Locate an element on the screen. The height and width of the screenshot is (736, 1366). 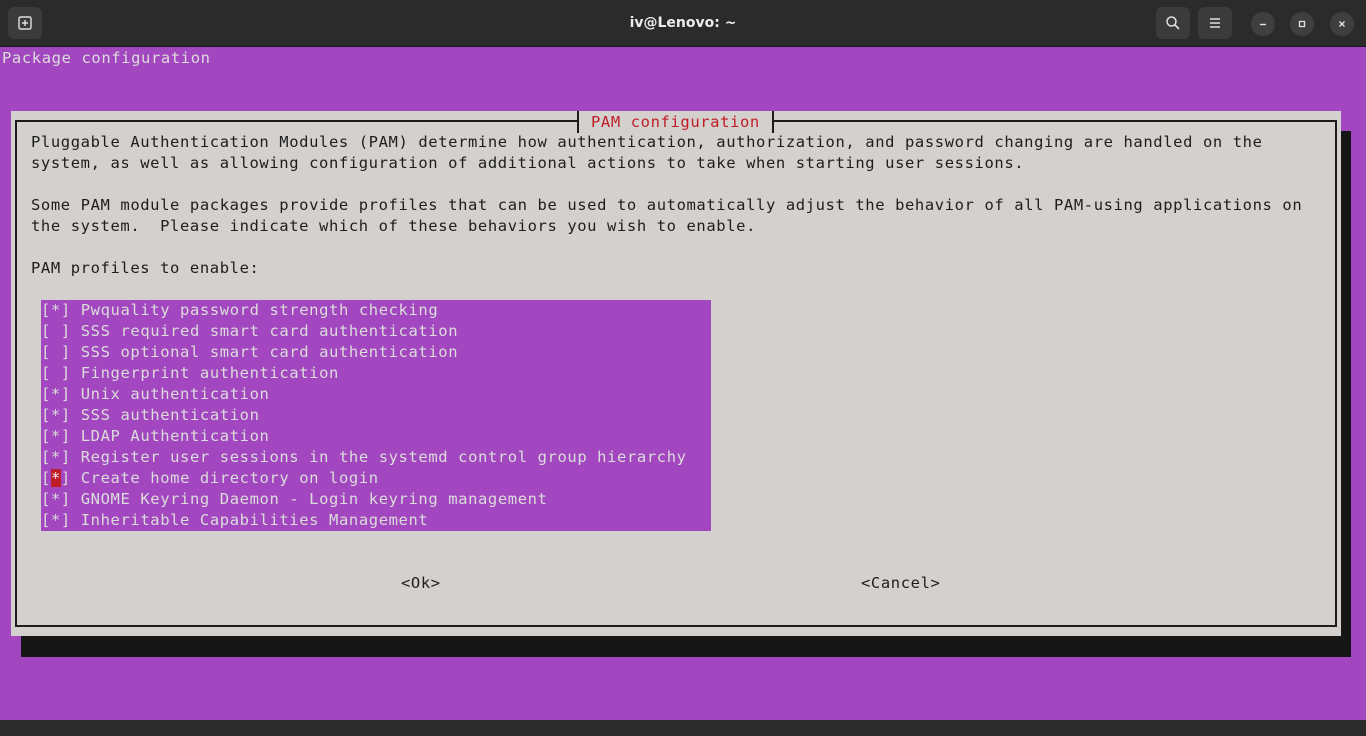
close-button is located at coordinates (1342, 24).